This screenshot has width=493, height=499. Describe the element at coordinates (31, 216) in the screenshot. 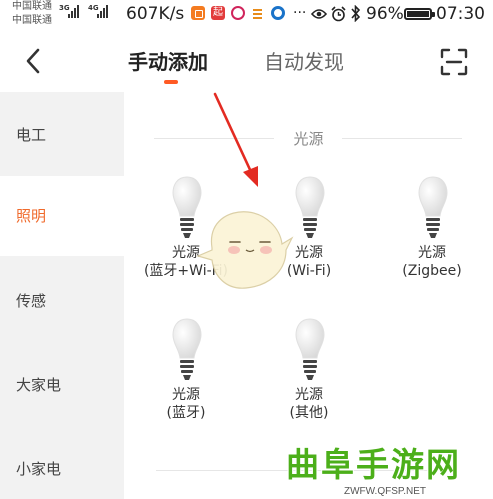

I see `sidebar-item-label: 照明` at that location.